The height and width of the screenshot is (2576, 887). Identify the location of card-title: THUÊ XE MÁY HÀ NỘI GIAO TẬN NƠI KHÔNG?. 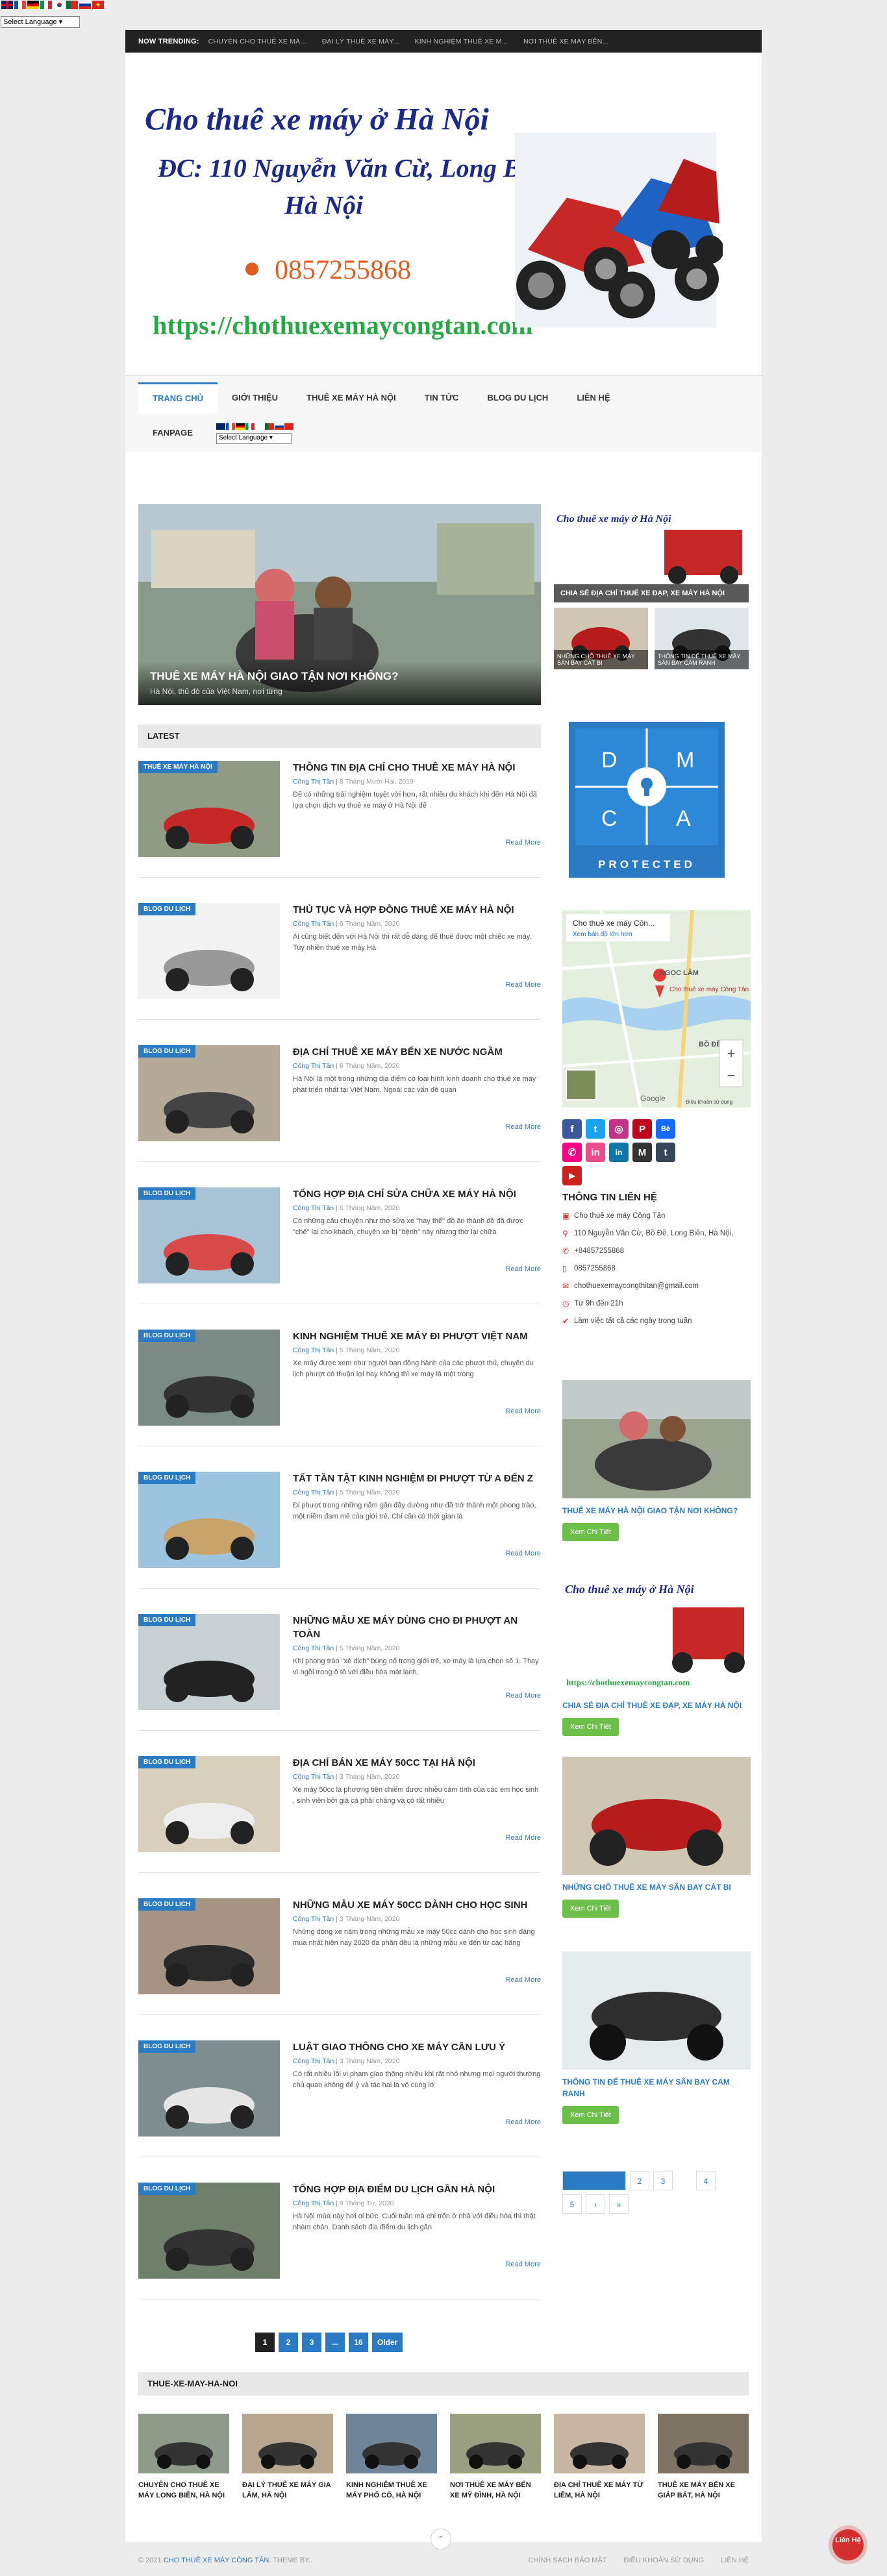
(656, 1511).